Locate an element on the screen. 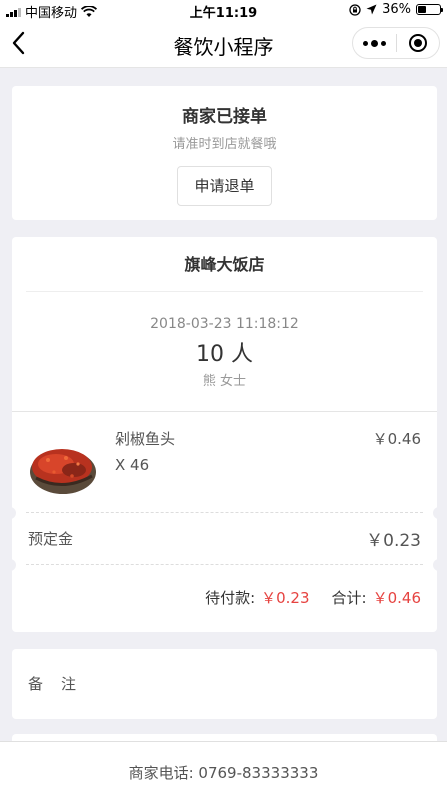  more-button is located at coordinates (374, 43).